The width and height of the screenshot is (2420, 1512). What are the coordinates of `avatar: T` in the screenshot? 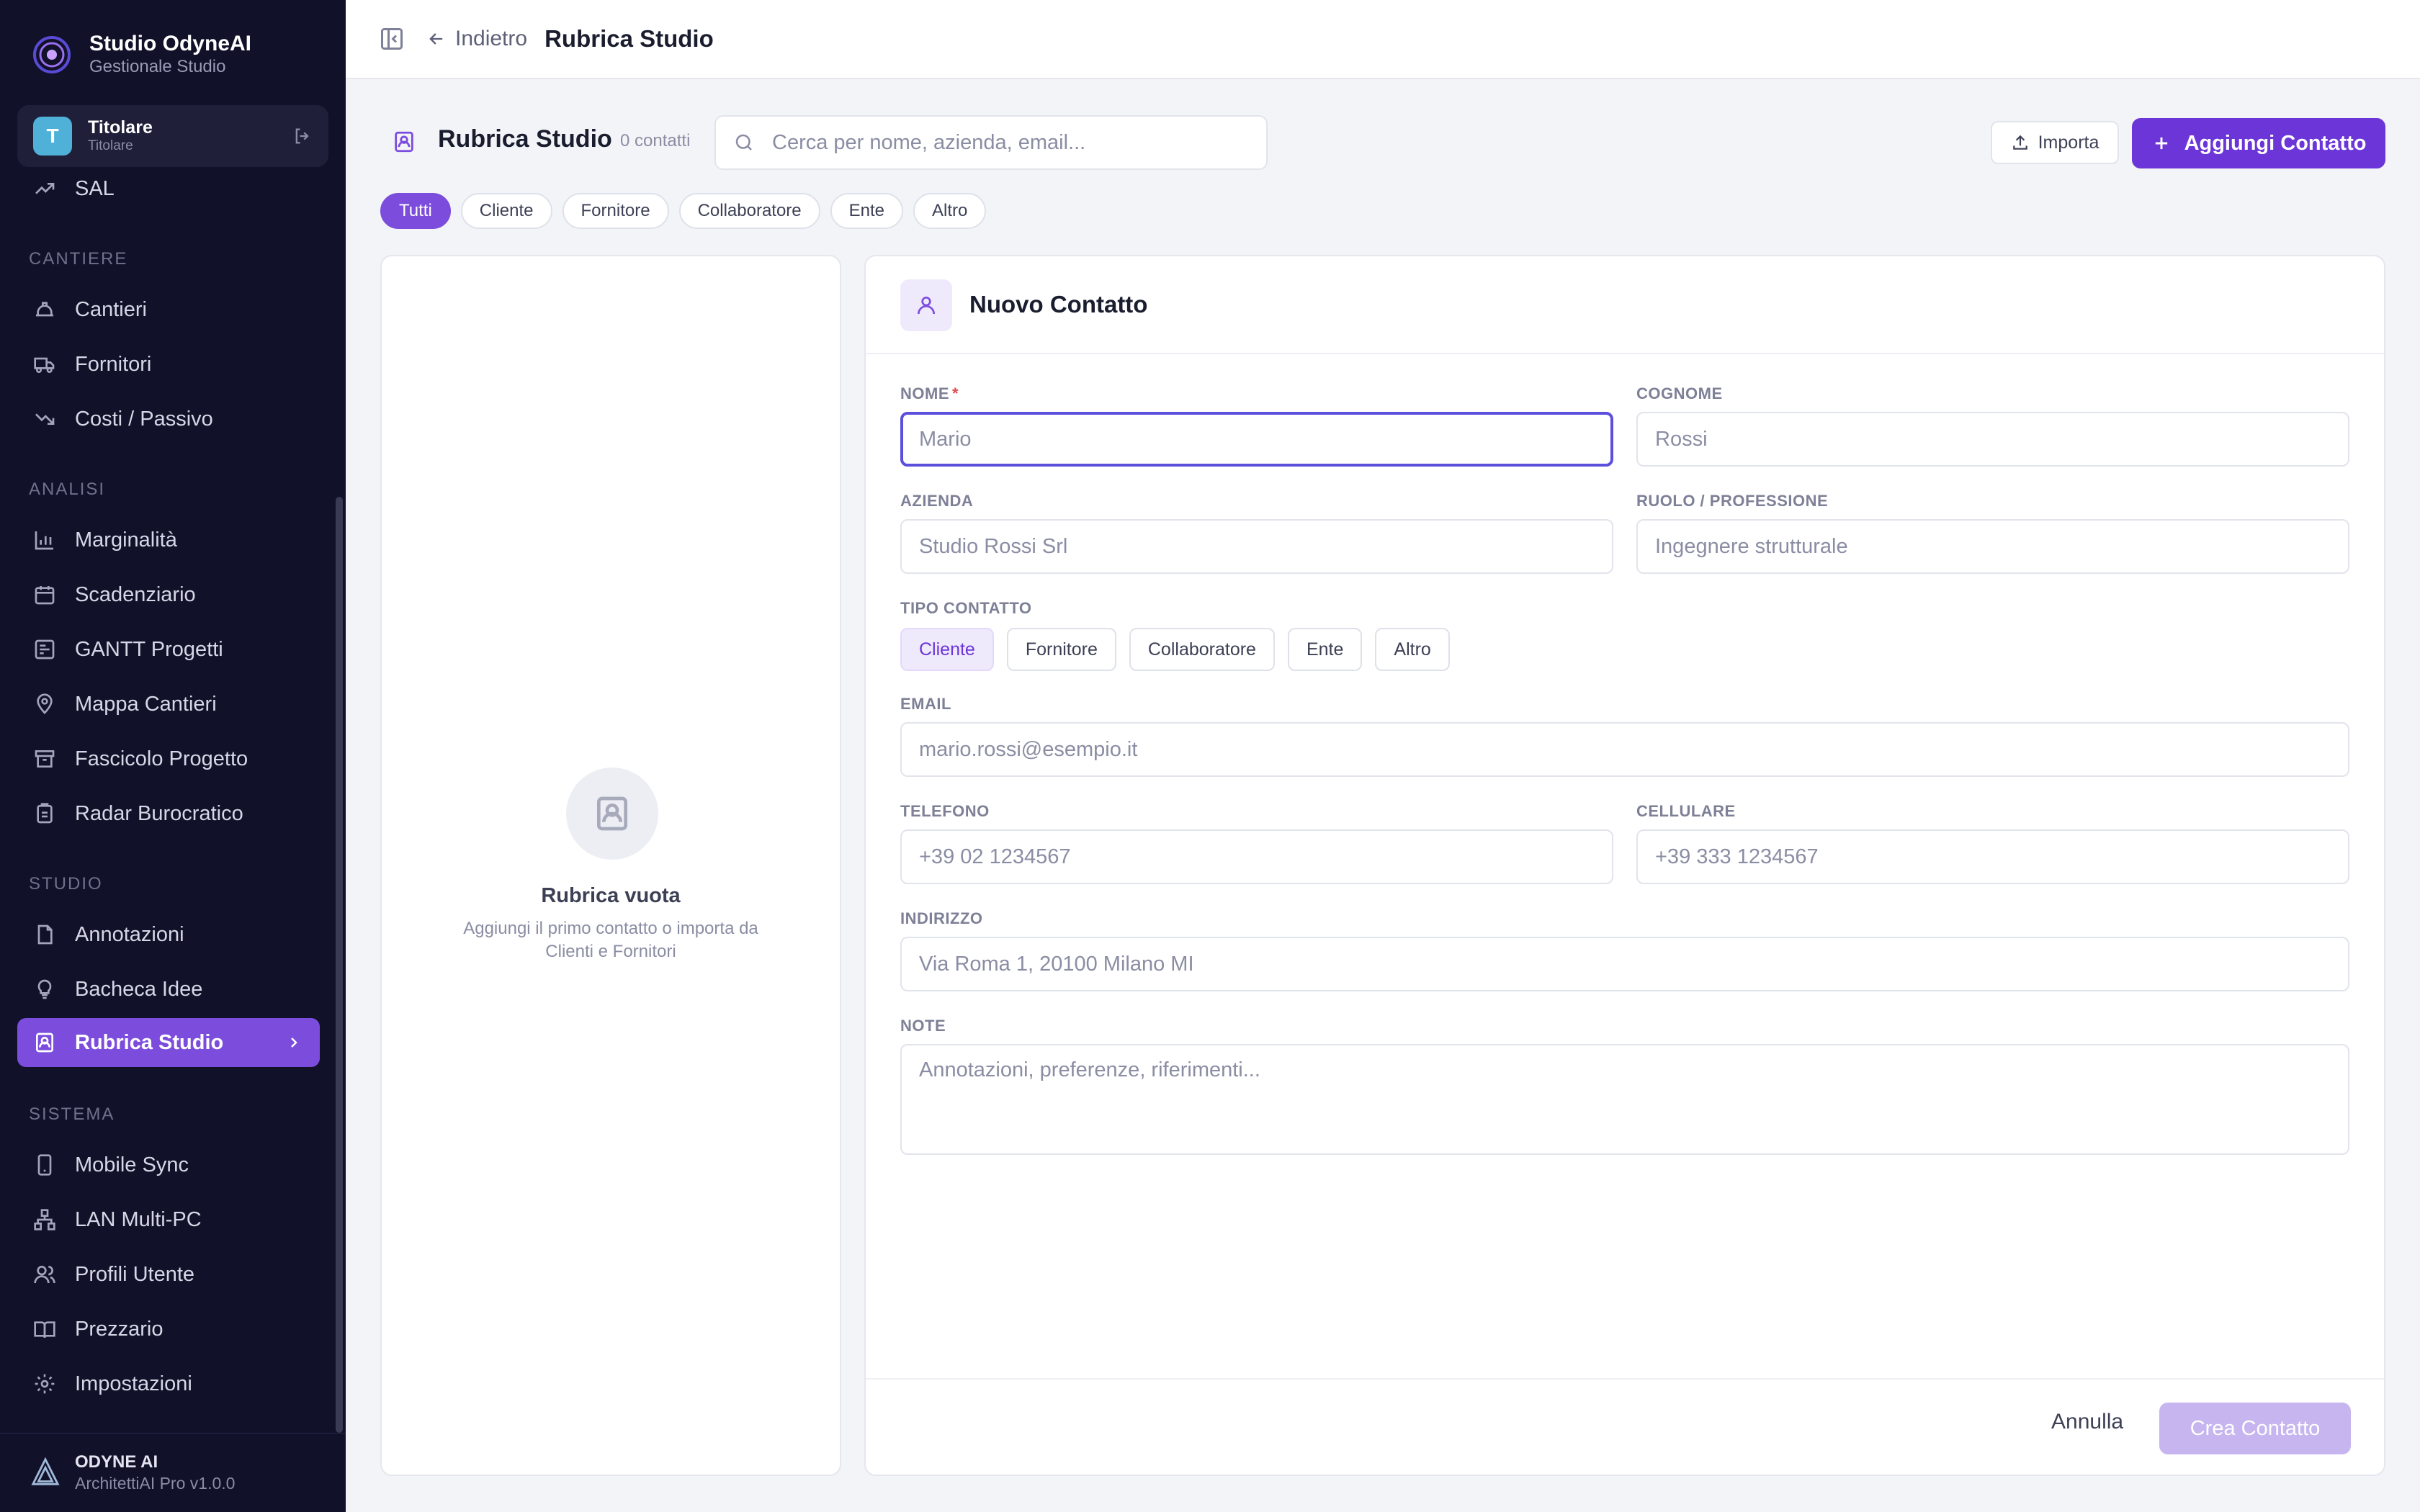 It's located at (53, 136).